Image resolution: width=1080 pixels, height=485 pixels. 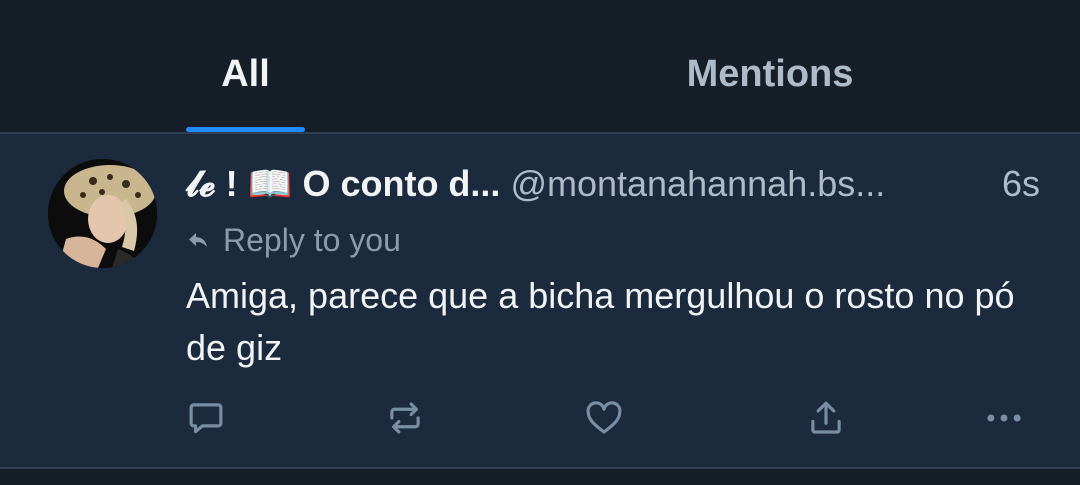 I want to click on timestamp: 6s, so click(x=1020, y=183).